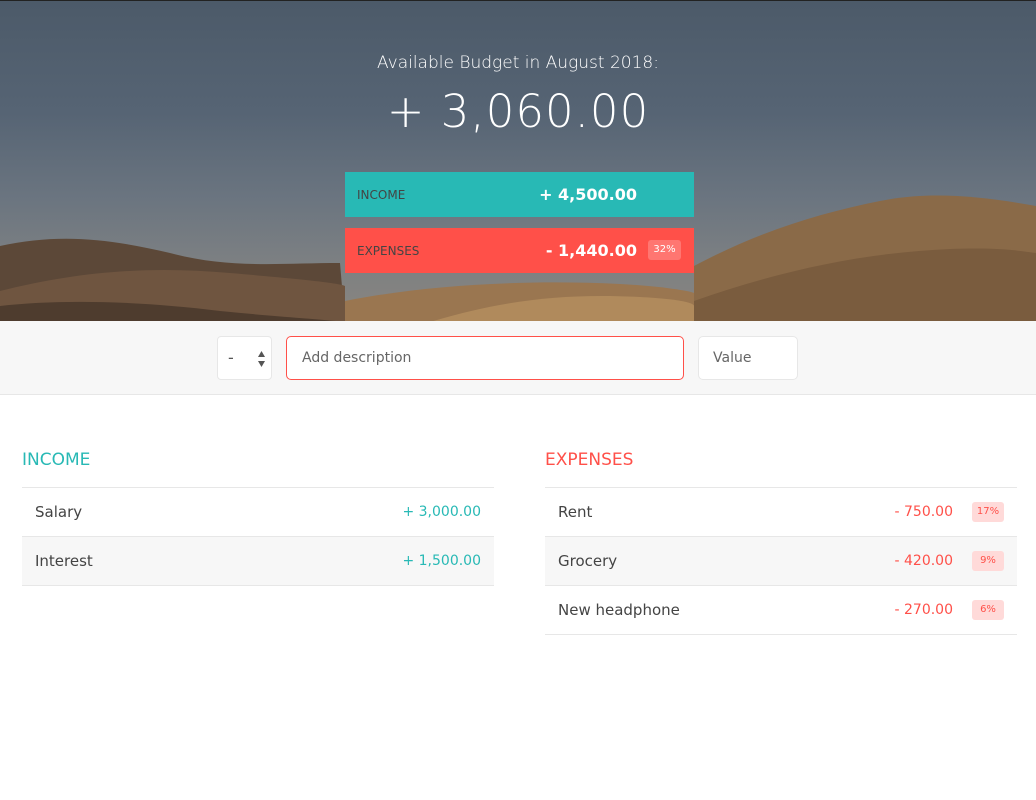 Image resolution: width=1036 pixels, height=800 pixels. I want to click on income-item: Interest + 1,500.00, so click(258, 561).